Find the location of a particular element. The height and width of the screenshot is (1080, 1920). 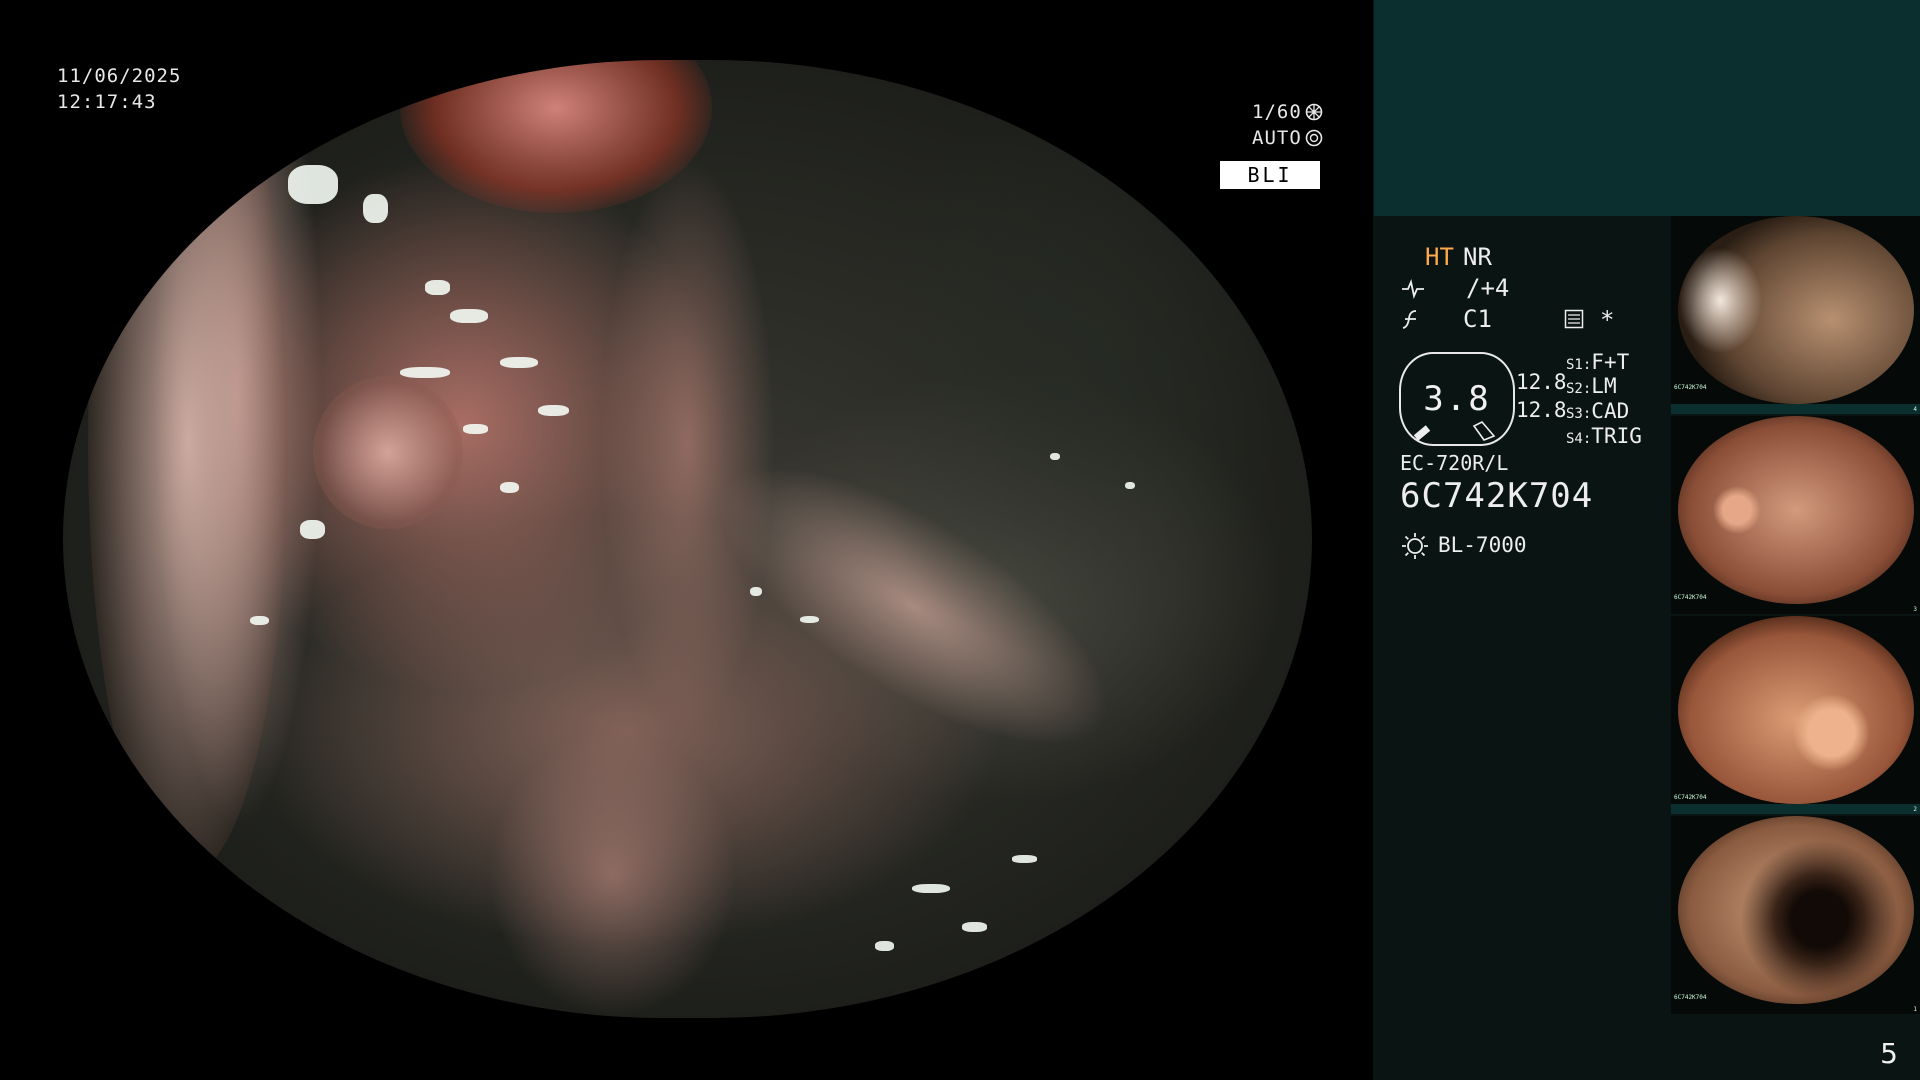

info-panel-header is located at coordinates (1647, 108).